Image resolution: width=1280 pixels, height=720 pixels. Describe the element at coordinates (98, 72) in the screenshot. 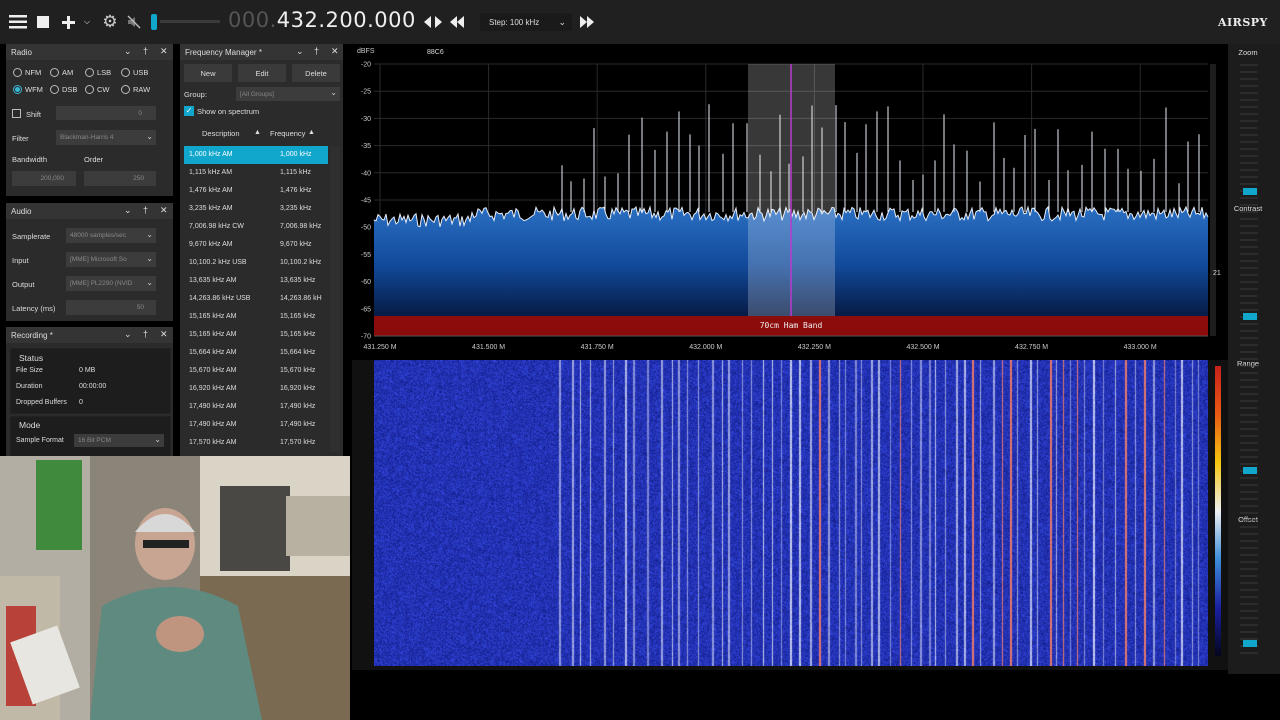

I see `mode-lsb: LSB` at that location.